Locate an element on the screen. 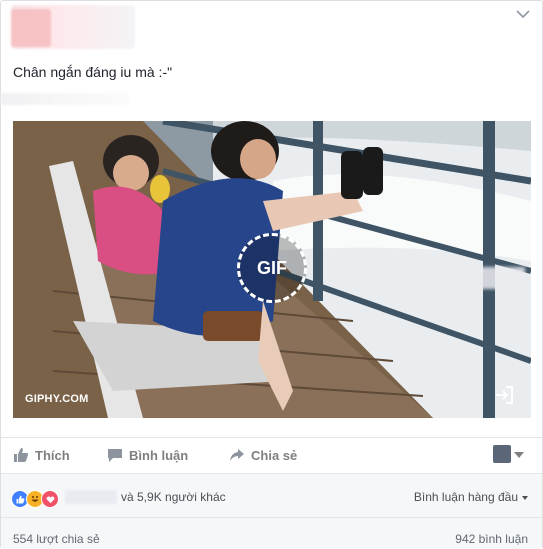 The image size is (543, 549). love-reaction-icon is located at coordinates (50, 499).